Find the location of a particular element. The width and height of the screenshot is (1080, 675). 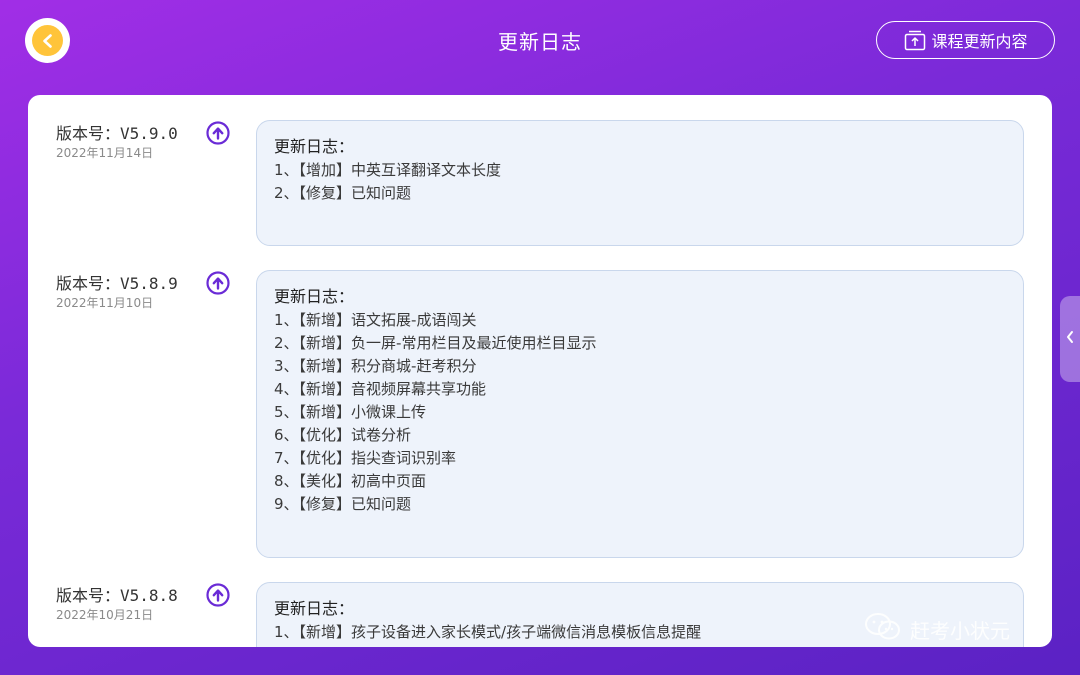

version-label: 版本号：V5.8.8 is located at coordinates (117, 595).